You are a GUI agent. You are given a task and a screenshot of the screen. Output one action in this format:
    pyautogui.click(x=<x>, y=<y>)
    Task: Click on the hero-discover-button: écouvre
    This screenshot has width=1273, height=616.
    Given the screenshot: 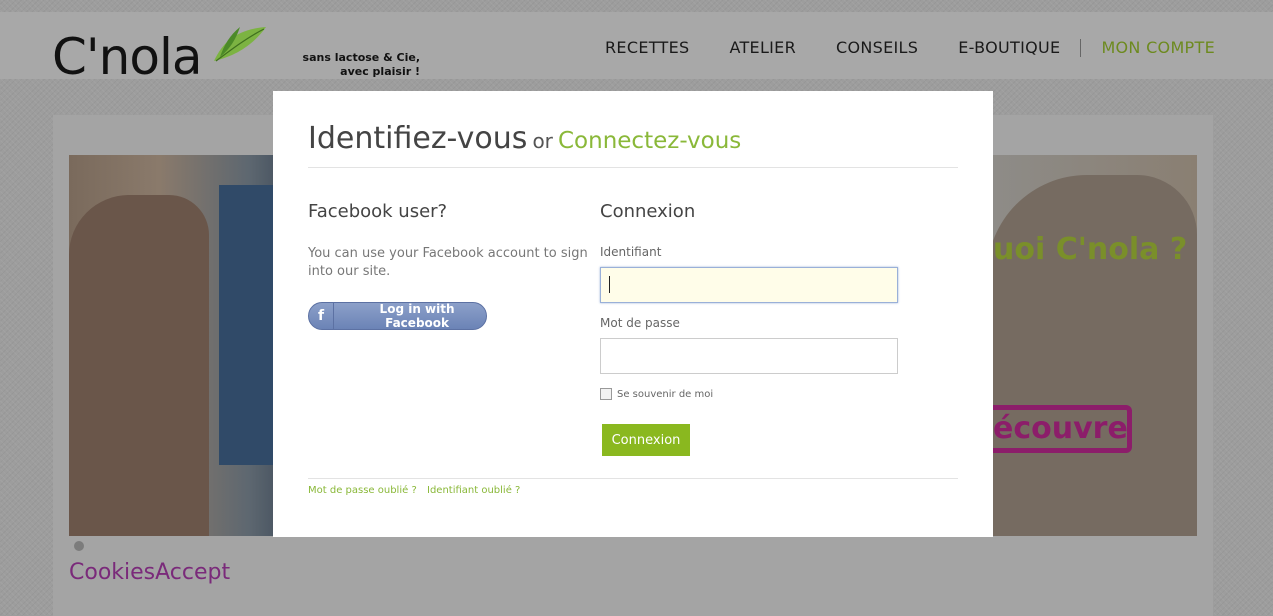 What is the action you would take?
    pyautogui.click(x=1062, y=429)
    